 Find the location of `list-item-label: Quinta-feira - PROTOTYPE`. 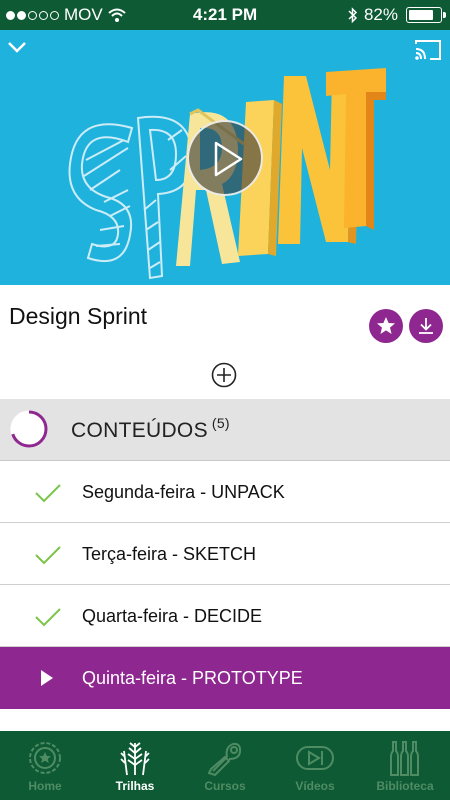

list-item-label: Quinta-feira - PROTOTYPE is located at coordinates (192, 678).